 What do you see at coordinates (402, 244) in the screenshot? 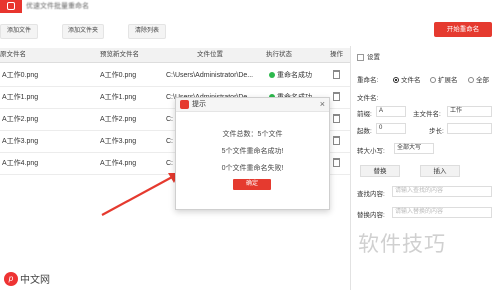
I see `watermark-text: 软件技巧` at bounding box center [402, 244].